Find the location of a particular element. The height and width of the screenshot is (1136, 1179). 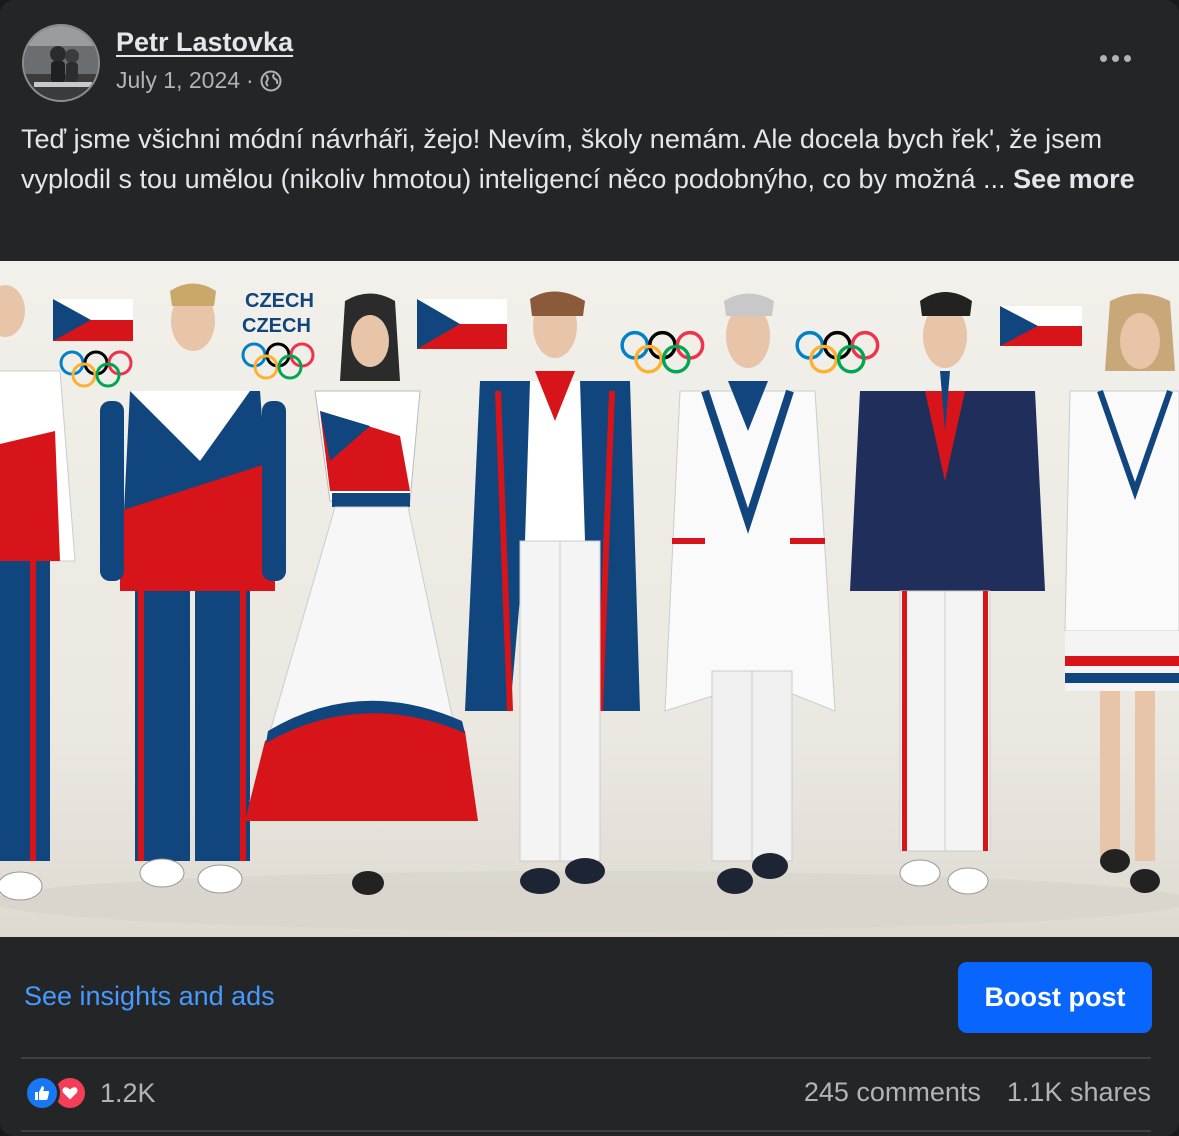

comments-count: 245 comments is located at coordinates (892, 1092).